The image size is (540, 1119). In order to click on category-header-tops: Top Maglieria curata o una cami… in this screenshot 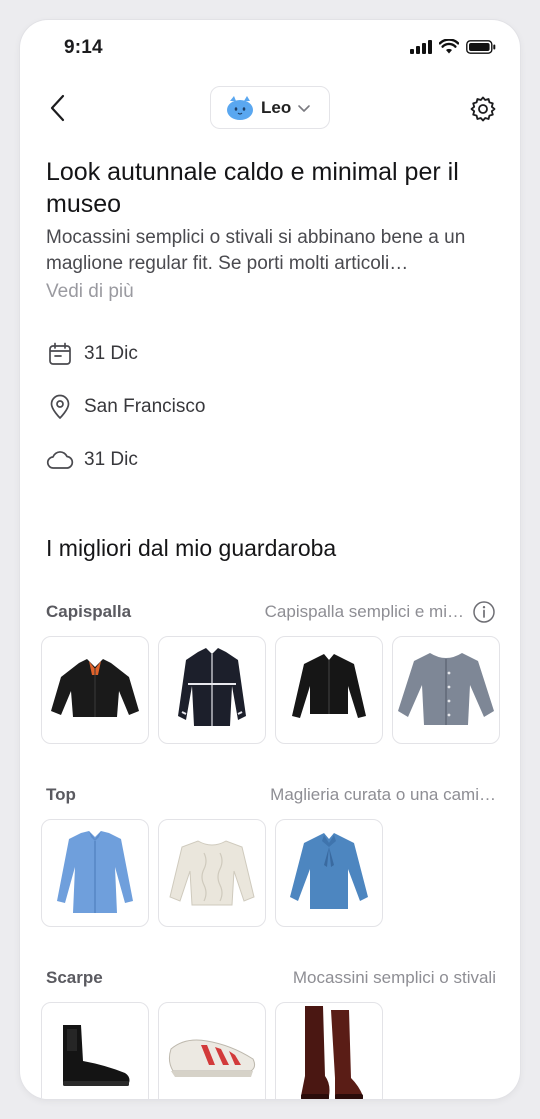, I will do `click(271, 795)`.